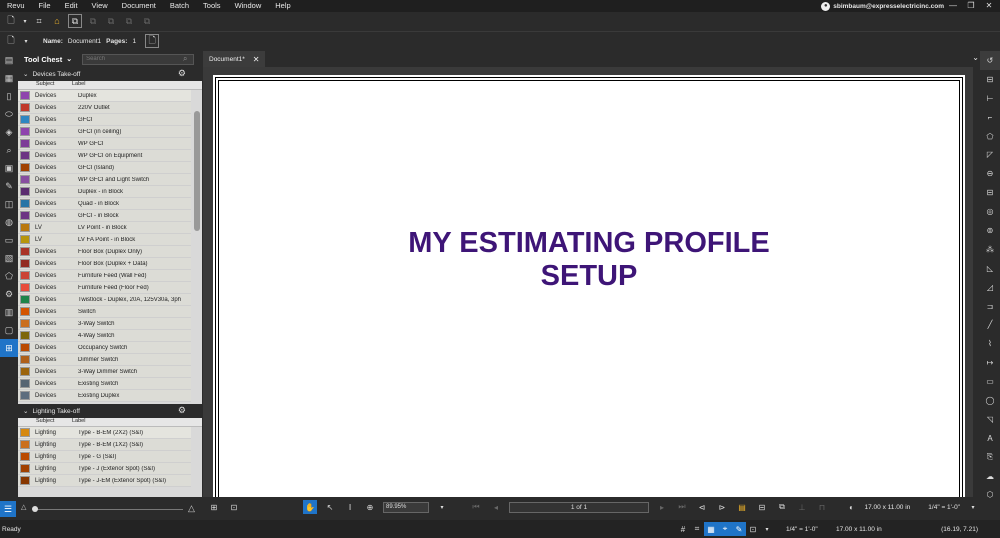  Describe the element at coordinates (9, 150) in the screenshot. I see `search-icon: ⌕` at that location.